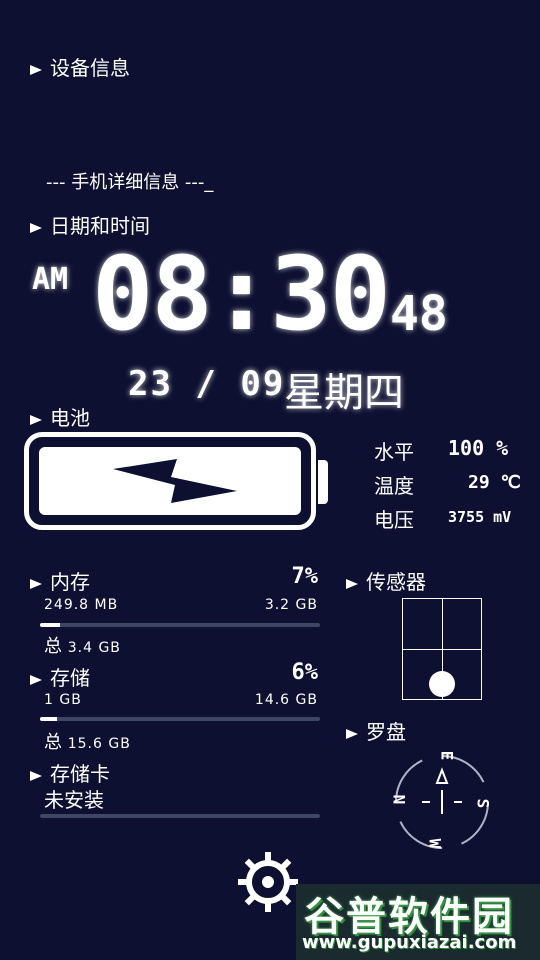  Describe the element at coordinates (480, 517) in the screenshot. I see `battery-voltage-value: 3755 mV` at that location.